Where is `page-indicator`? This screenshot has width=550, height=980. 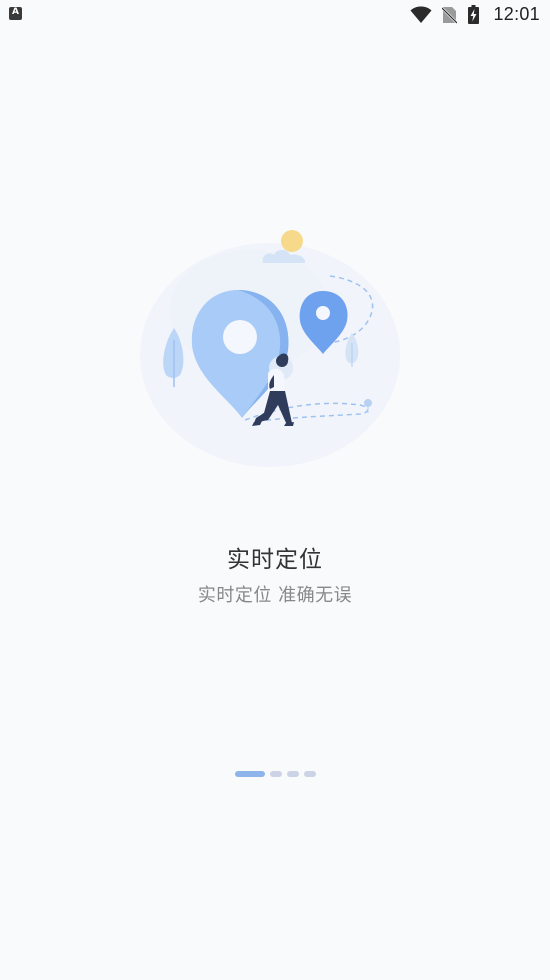 page-indicator is located at coordinates (275, 775).